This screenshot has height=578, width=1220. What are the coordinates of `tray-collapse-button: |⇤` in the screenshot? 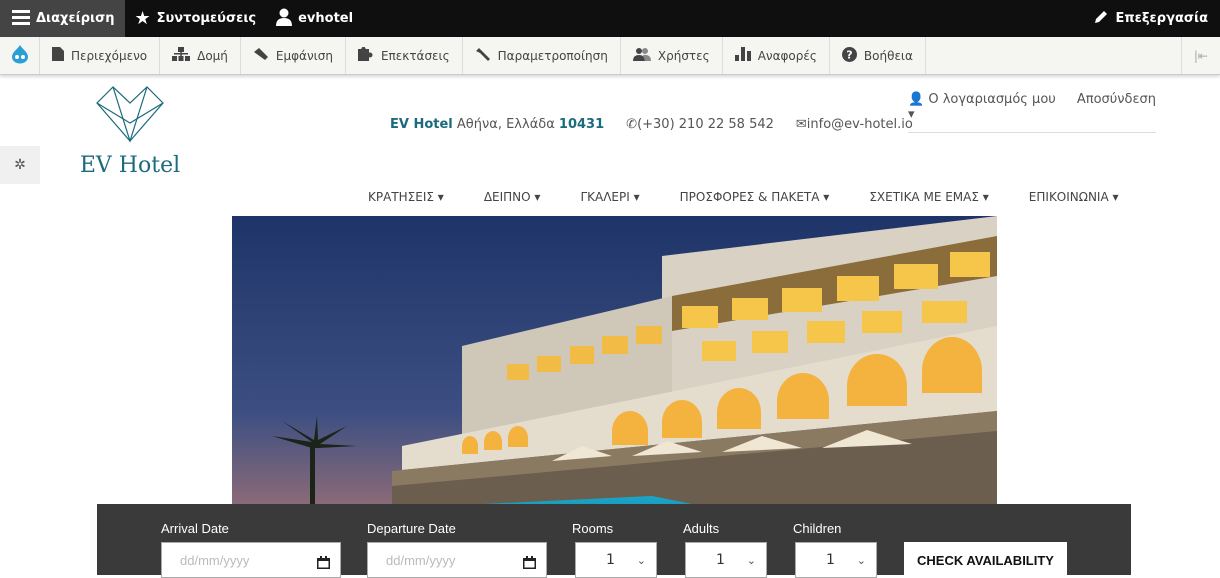 It's located at (1200, 55).